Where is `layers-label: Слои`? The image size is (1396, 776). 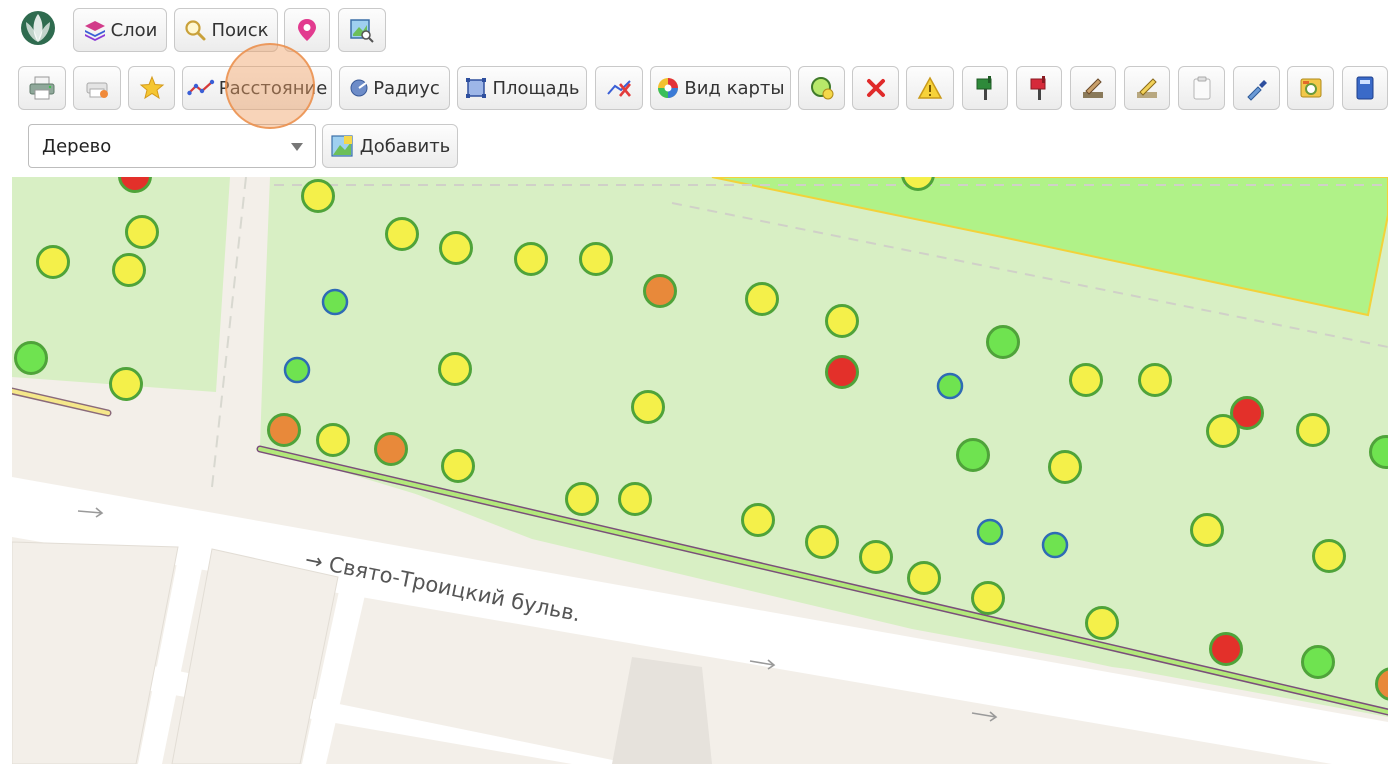
layers-label: Слои is located at coordinates (134, 30).